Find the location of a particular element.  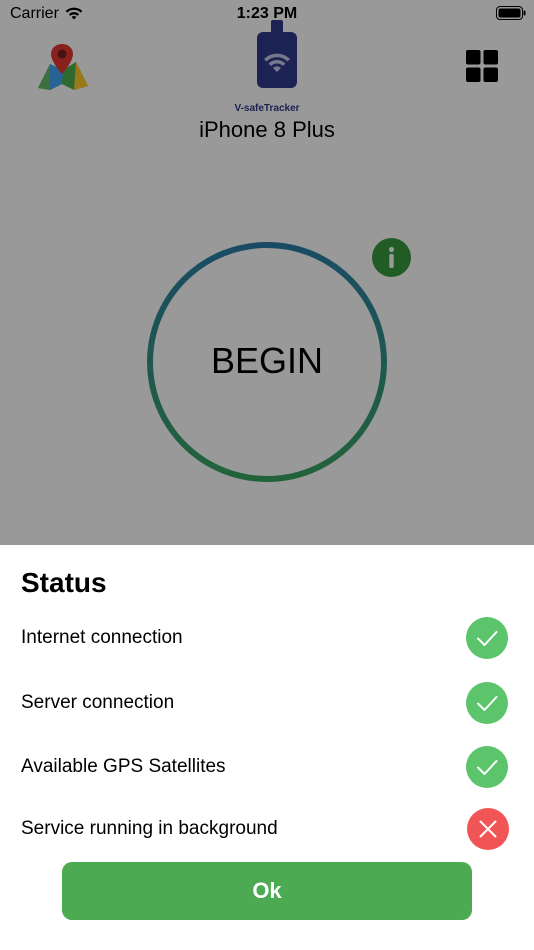

status-row-background-service: Service running in background is located at coordinates (267, 829).